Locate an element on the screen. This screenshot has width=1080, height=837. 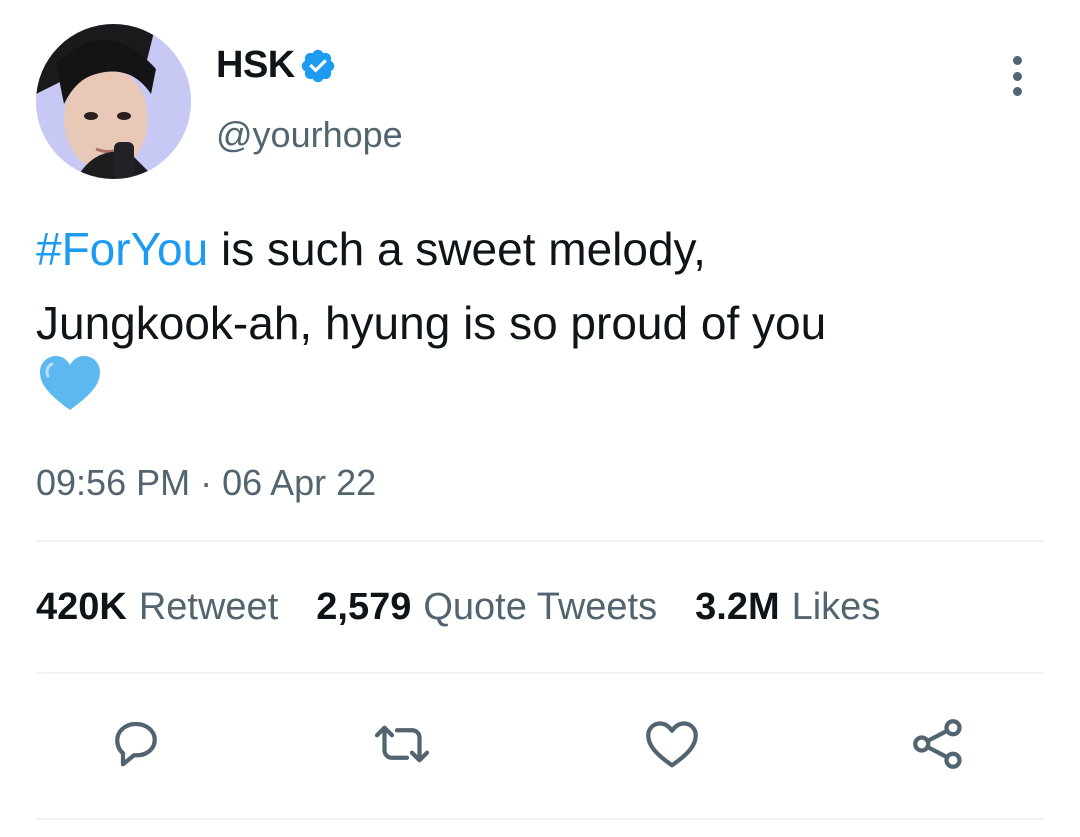
retweet-button is located at coordinates (402, 744).